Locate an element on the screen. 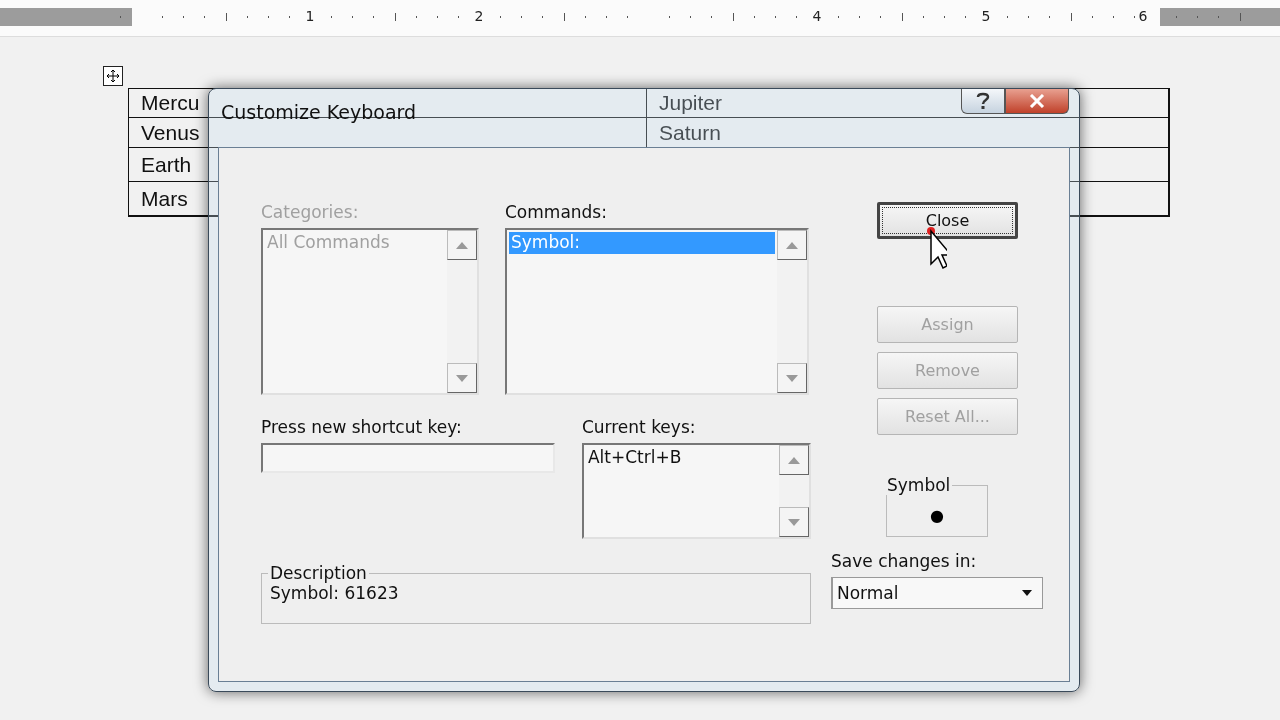 The height and width of the screenshot is (720, 1280). group-label: Symbol is located at coordinates (919, 485).